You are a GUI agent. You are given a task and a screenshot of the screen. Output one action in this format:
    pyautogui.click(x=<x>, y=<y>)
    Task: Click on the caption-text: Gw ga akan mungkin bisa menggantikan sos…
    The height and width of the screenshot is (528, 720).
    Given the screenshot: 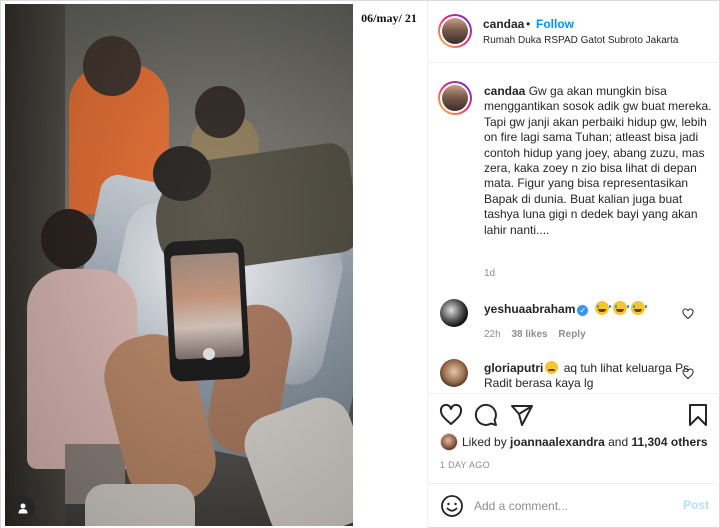 What is the action you would take?
    pyautogui.click(x=598, y=160)
    